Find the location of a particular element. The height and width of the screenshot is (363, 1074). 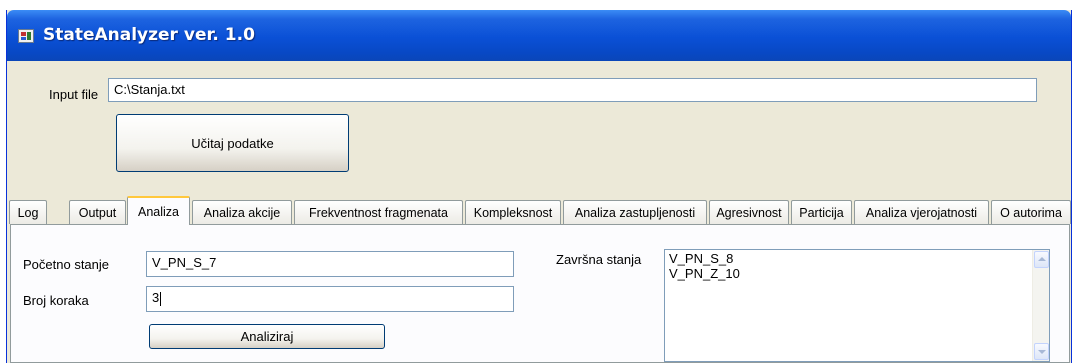

tab-output: Output is located at coordinates (97, 212).